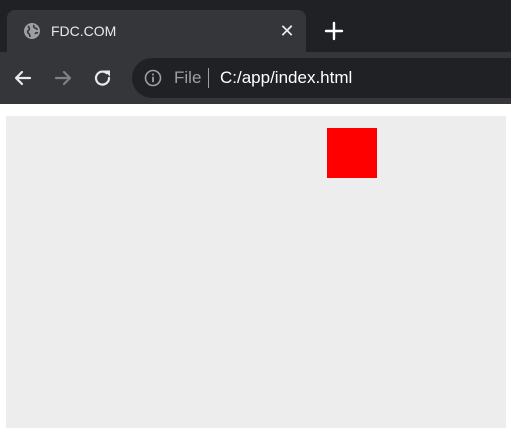  I want to click on browser-toolbar: File C:/app/index.html, so click(255, 78).